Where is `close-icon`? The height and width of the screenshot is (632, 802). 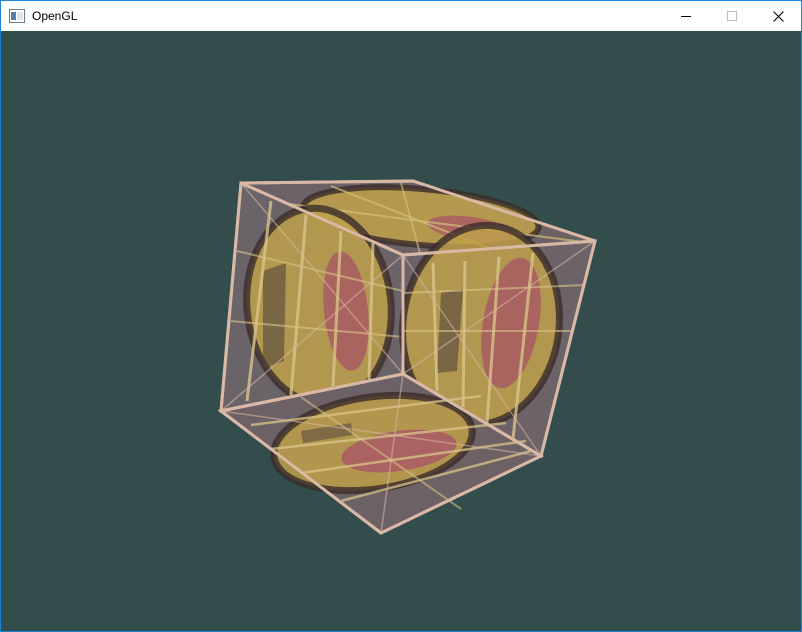
close-icon is located at coordinates (778, 16).